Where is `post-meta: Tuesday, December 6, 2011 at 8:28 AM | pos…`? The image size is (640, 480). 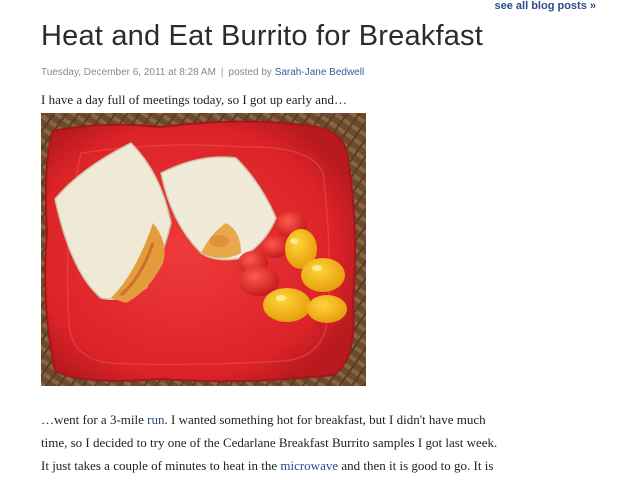 post-meta: Tuesday, December 6, 2011 at 8:28 AM | pos… is located at coordinates (202, 72).